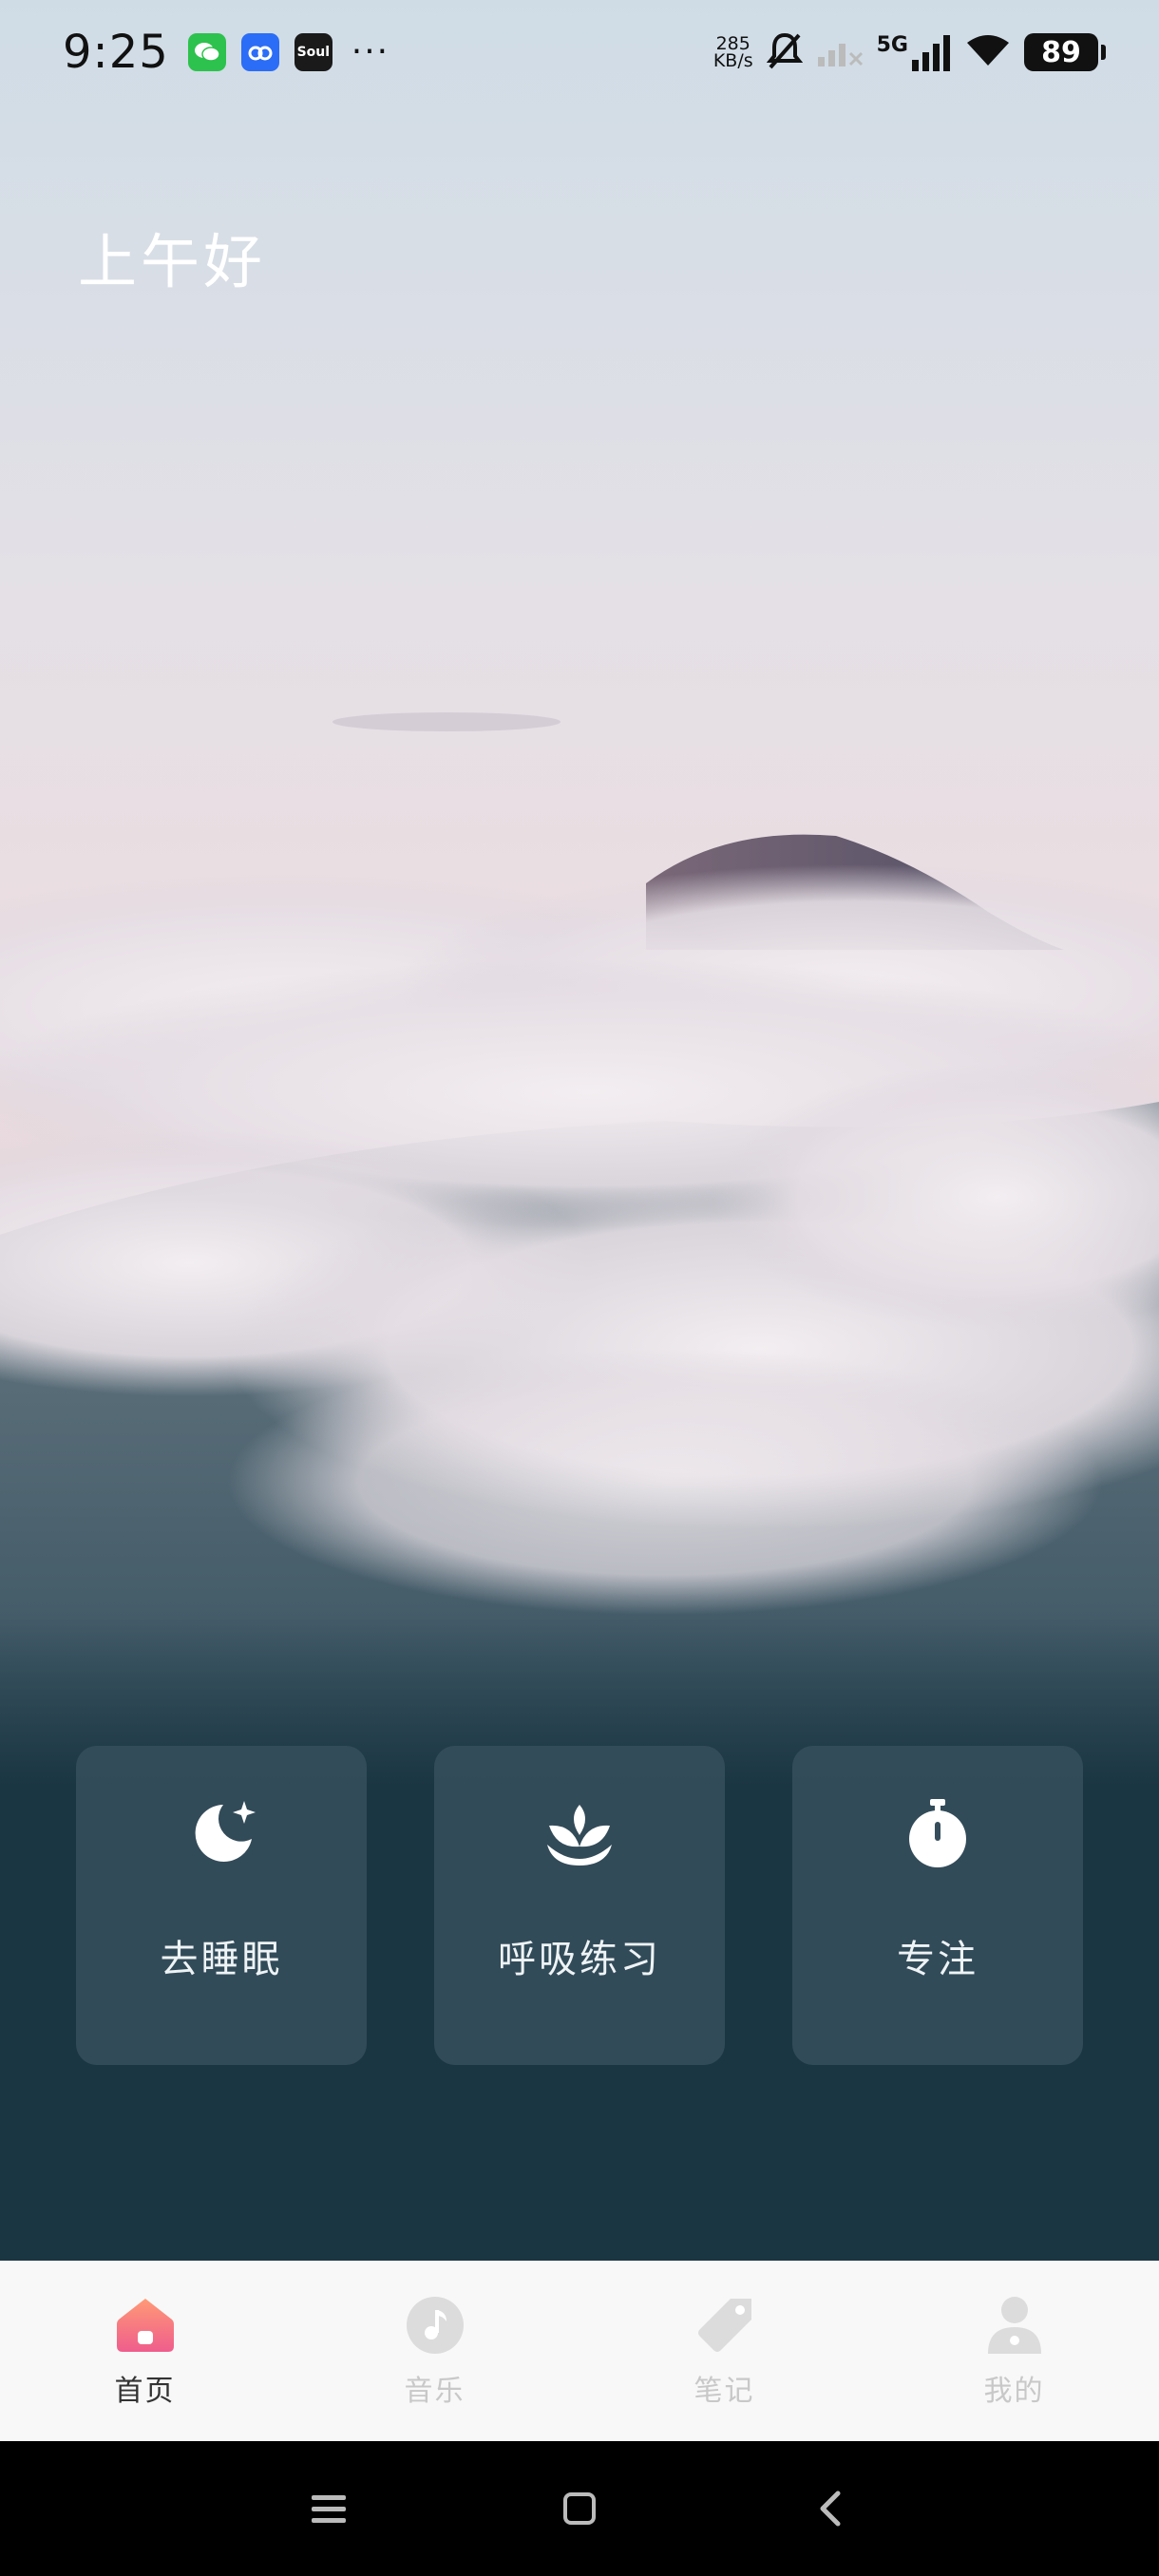 This screenshot has height=2576, width=1159. What do you see at coordinates (732, 60) in the screenshot?
I see `network-speed-unit: KB/s` at bounding box center [732, 60].